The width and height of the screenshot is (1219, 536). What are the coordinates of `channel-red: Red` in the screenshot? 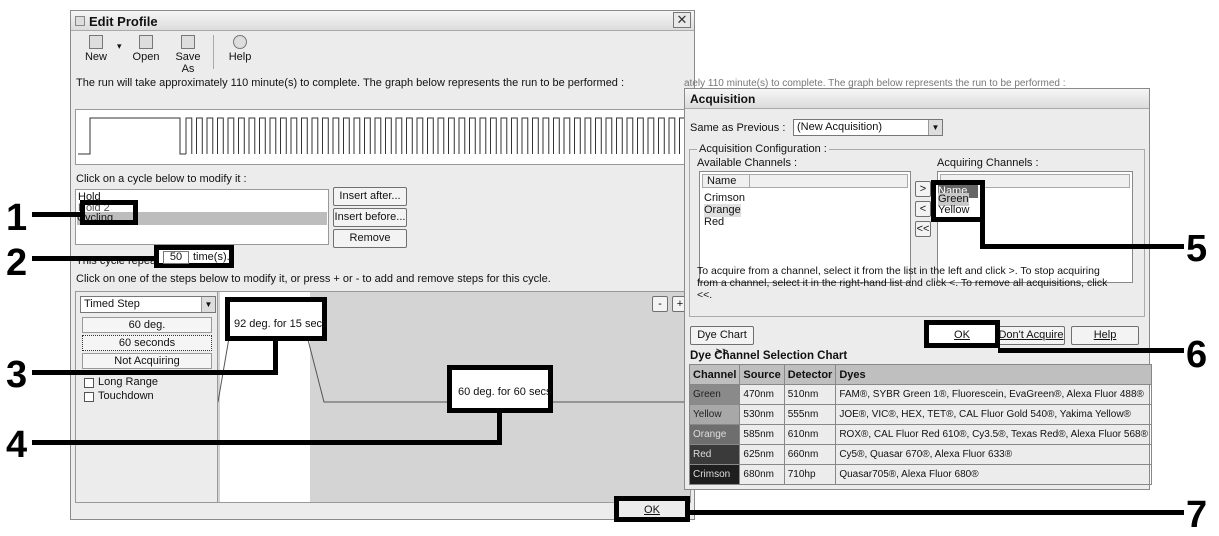 It's located at (714, 222).